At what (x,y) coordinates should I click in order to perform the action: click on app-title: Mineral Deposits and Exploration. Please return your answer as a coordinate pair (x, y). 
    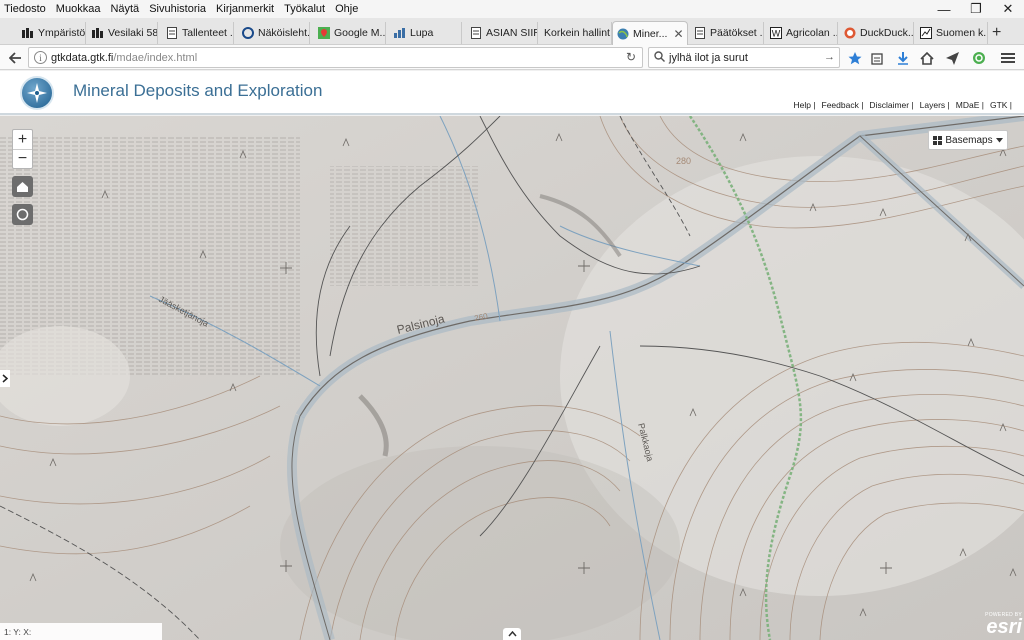
    Looking at the image, I should click on (198, 90).